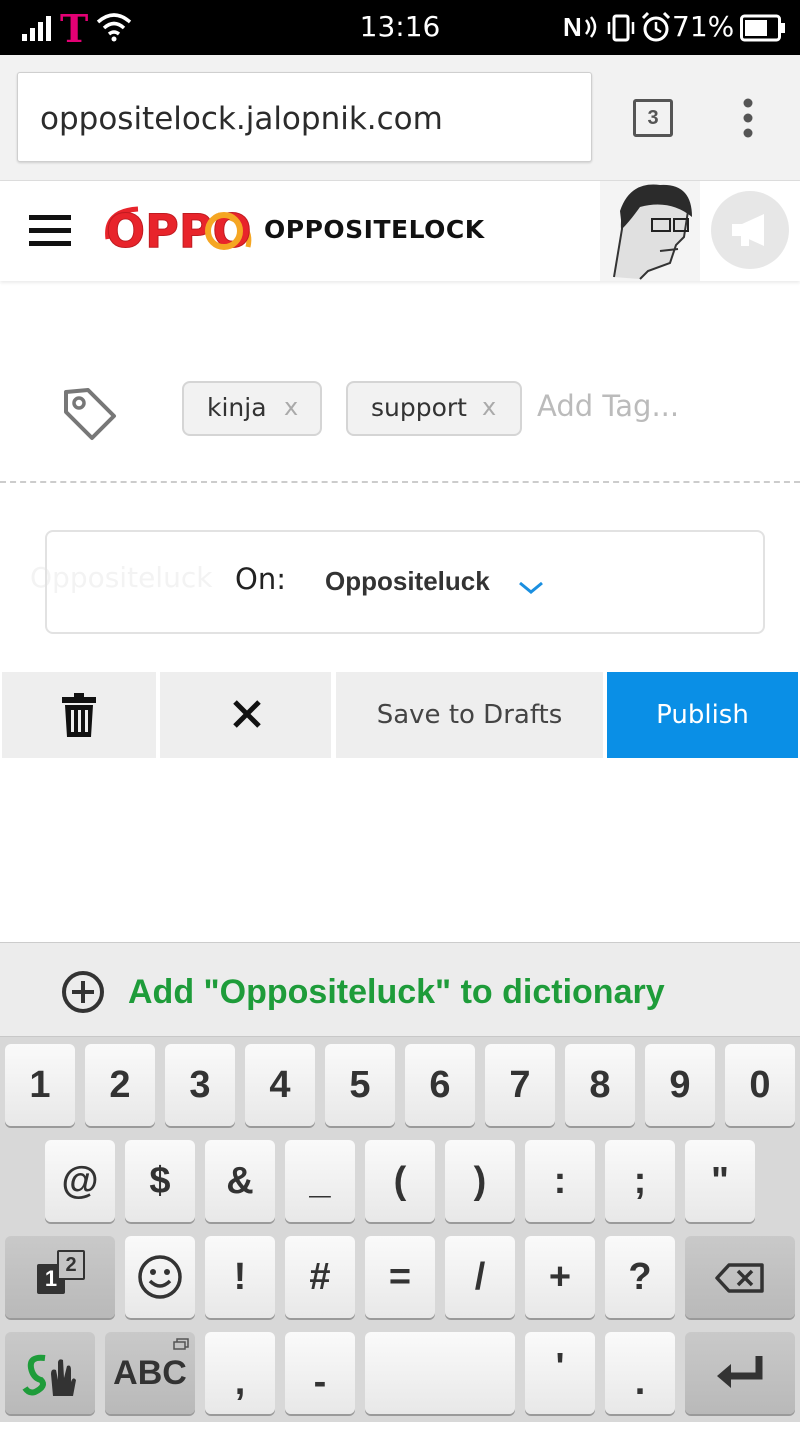  I want to click on status-bar: T 13:16 N 71%, so click(400, 27).